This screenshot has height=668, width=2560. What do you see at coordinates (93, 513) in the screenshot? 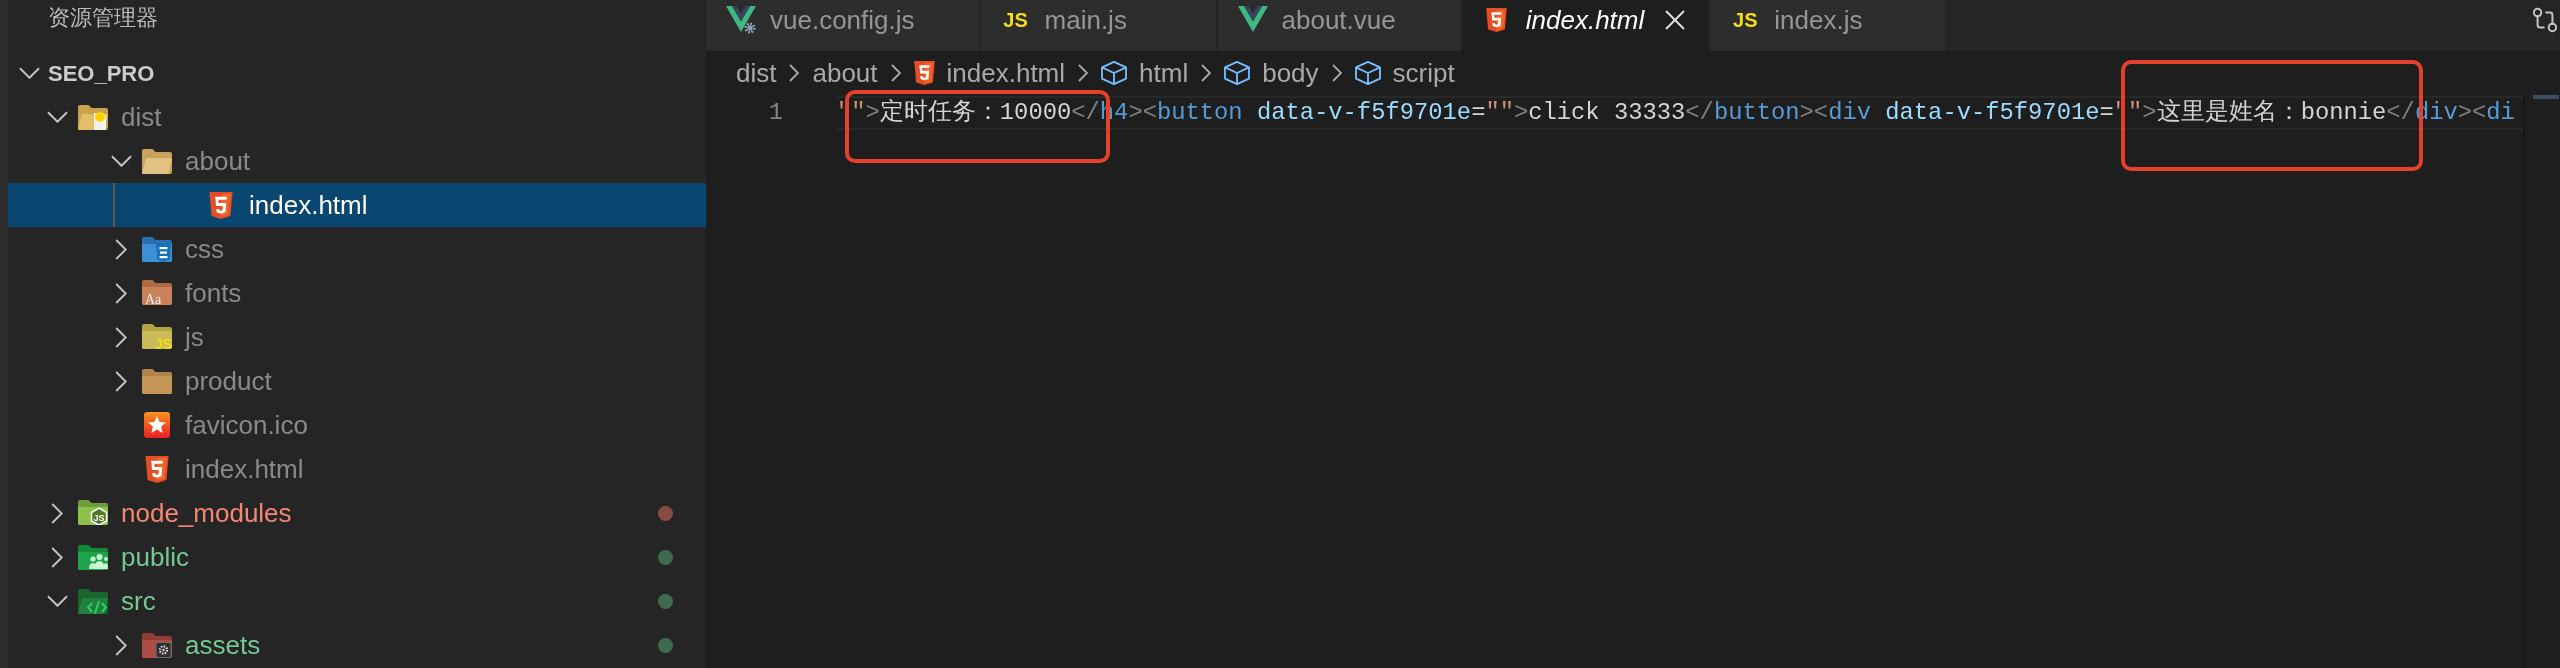
I see `folder-hexagon-icon: JS` at bounding box center [93, 513].